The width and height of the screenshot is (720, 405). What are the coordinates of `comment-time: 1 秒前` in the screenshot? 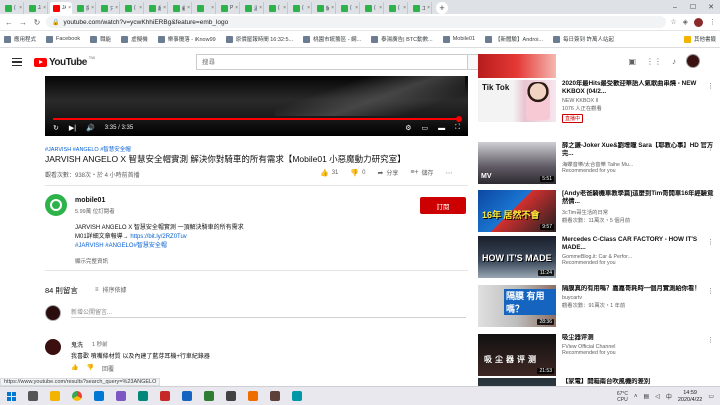 It's located at (100, 344).